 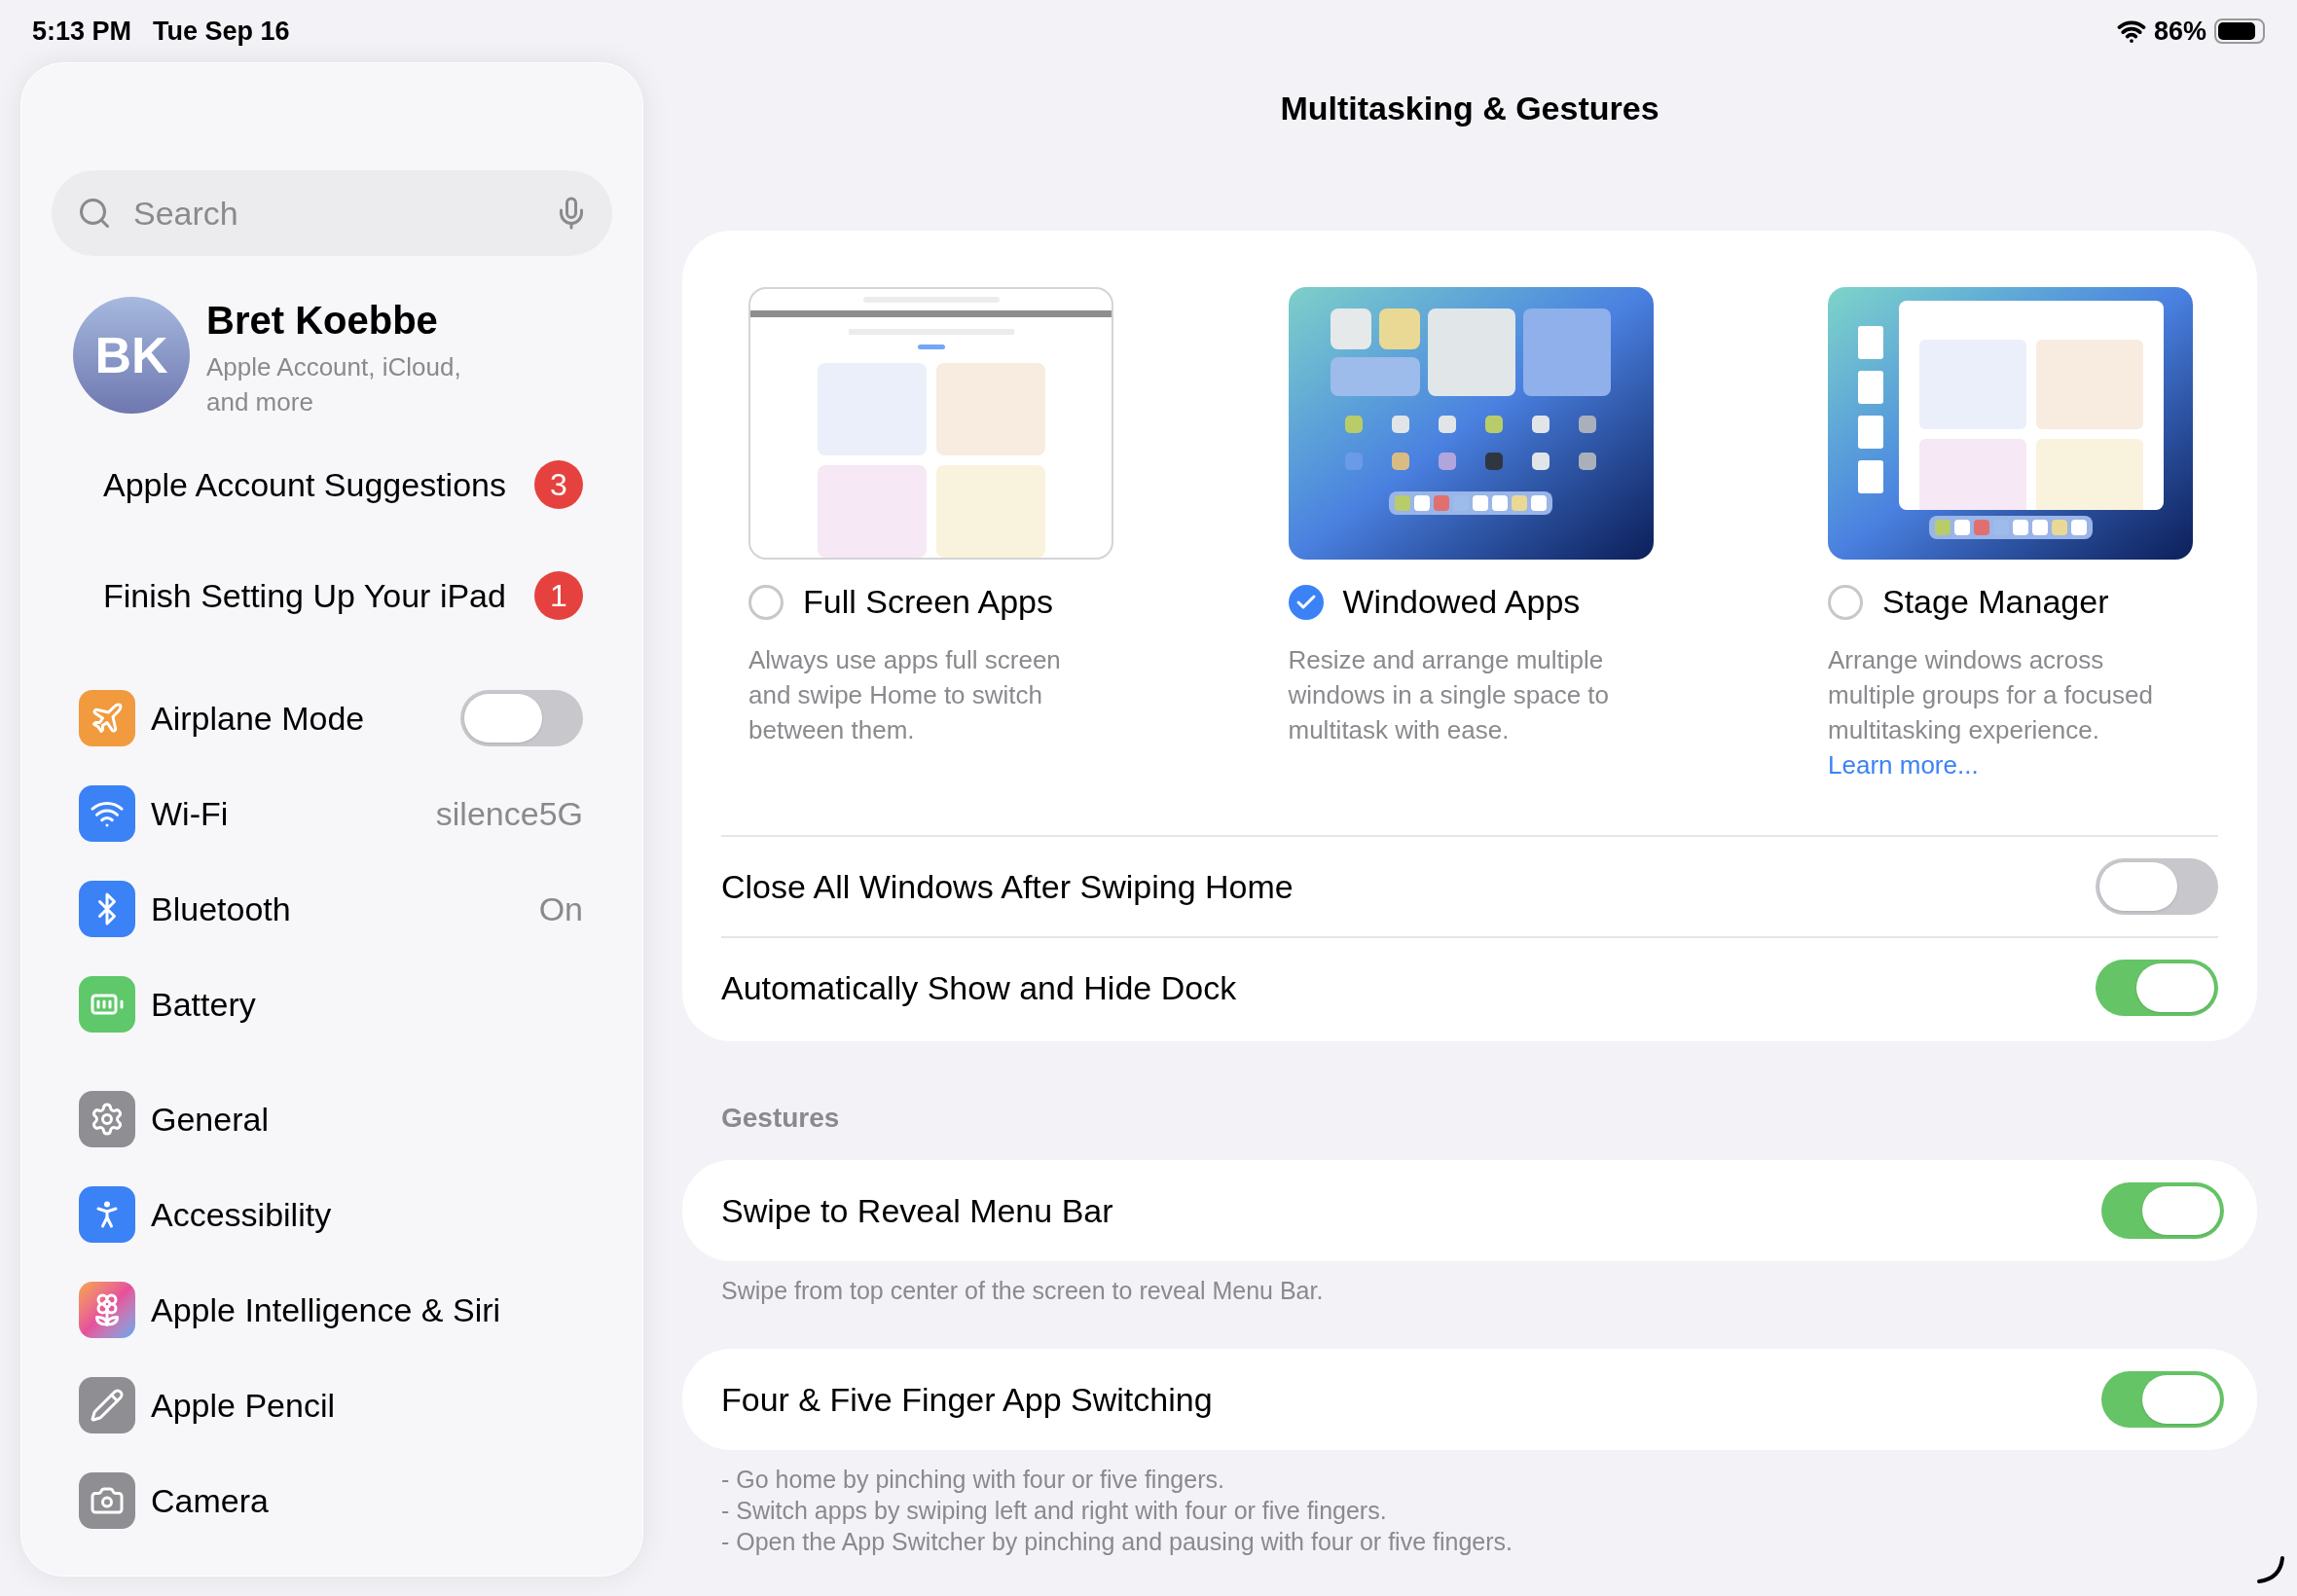 I want to click on setting-value: On, so click(x=561, y=909).